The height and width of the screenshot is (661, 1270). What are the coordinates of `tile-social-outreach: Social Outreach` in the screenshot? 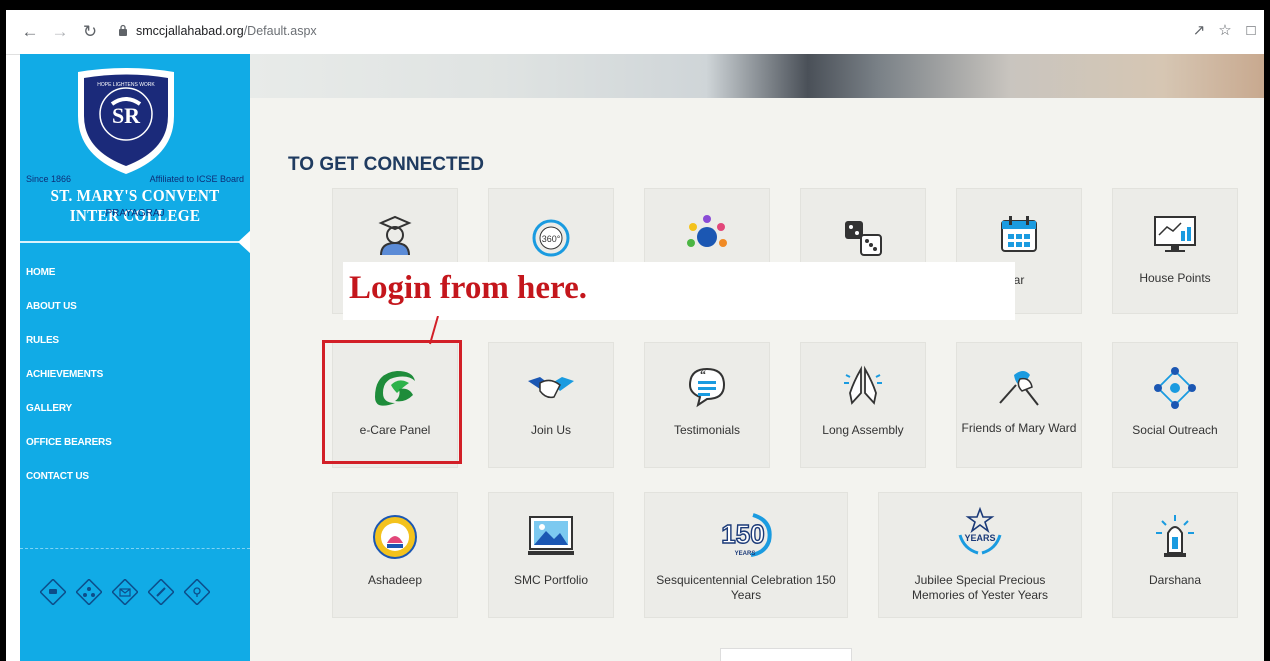 It's located at (1175, 405).